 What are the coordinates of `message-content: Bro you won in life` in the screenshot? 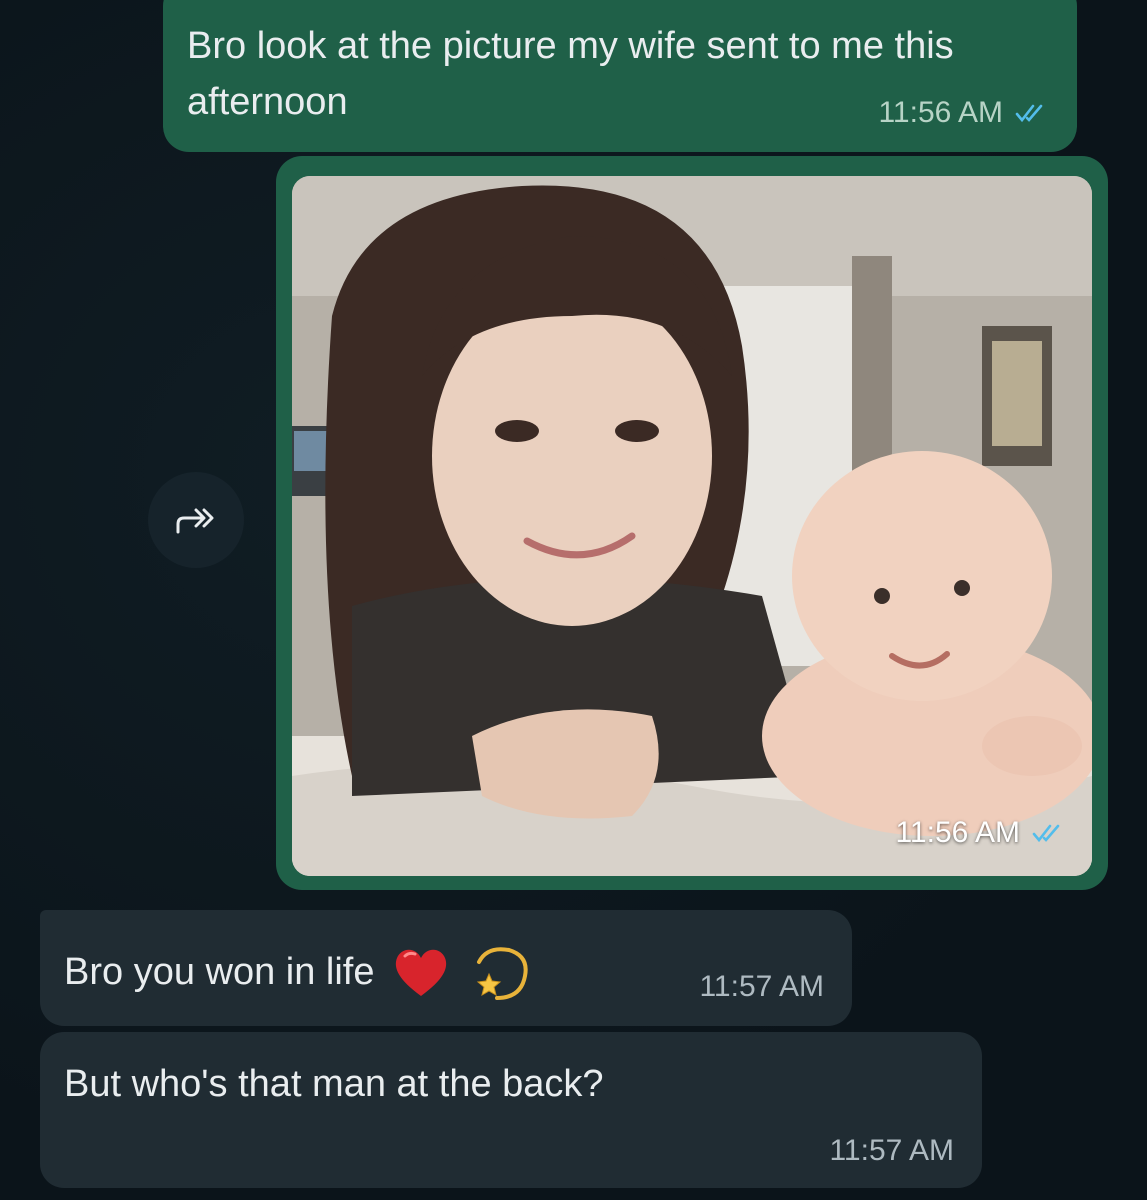 It's located at (297, 972).